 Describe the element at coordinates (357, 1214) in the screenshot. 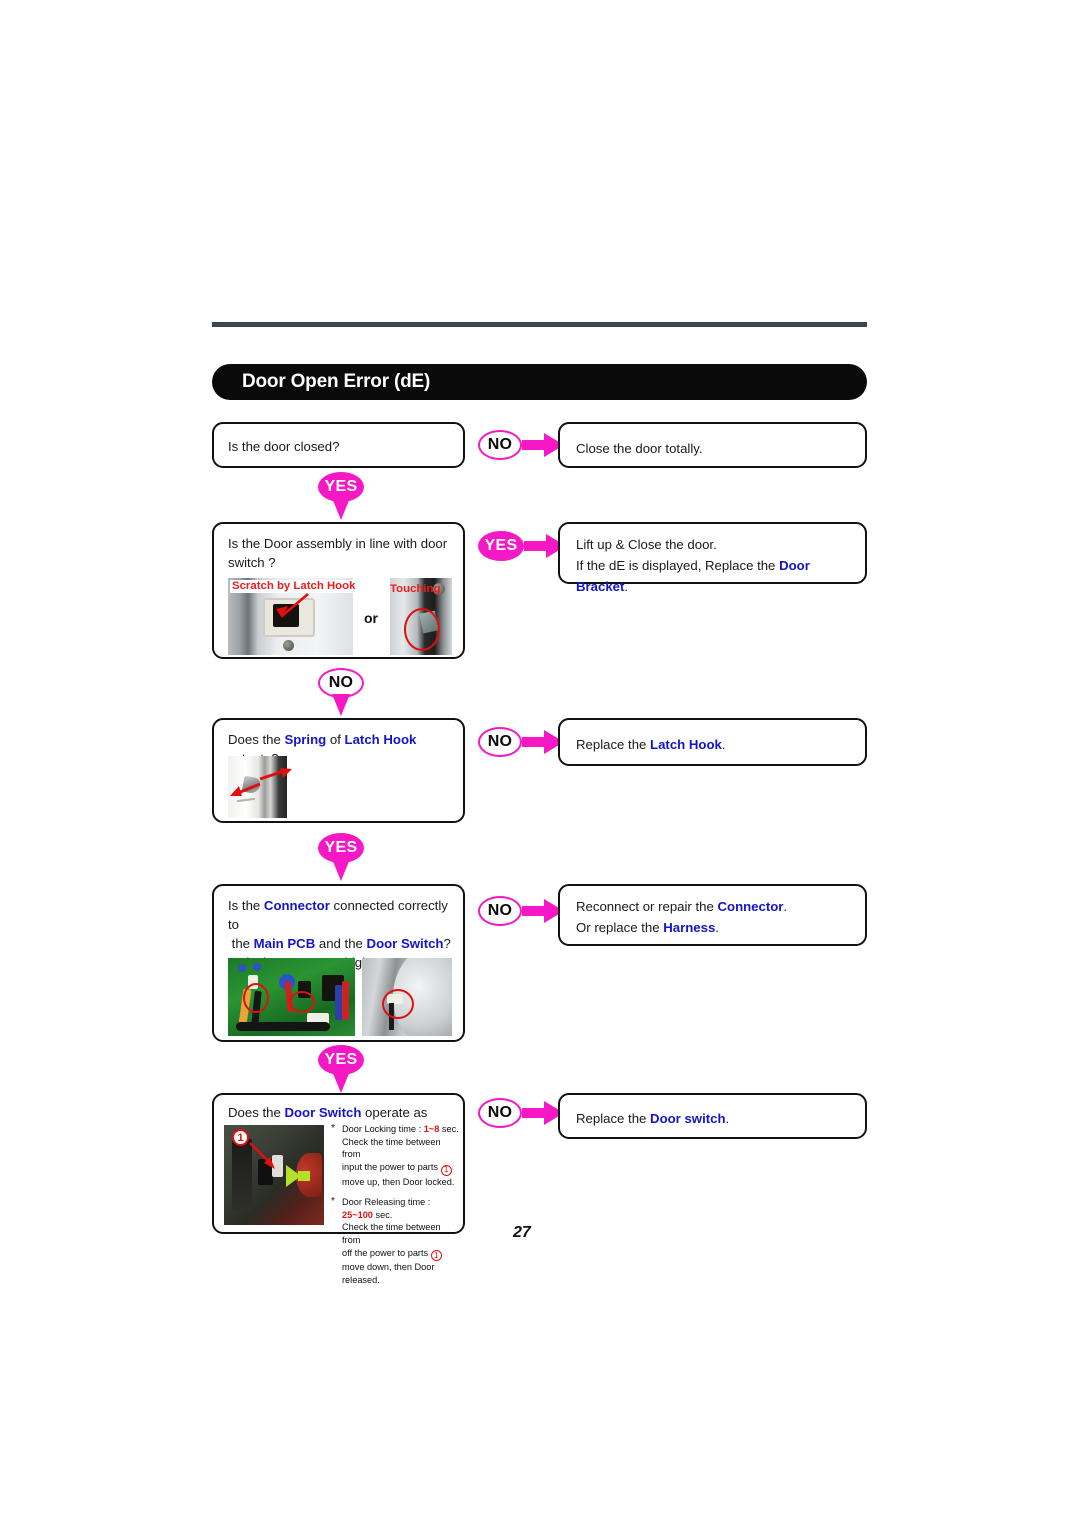

I see `spec-value: 25~100` at that location.